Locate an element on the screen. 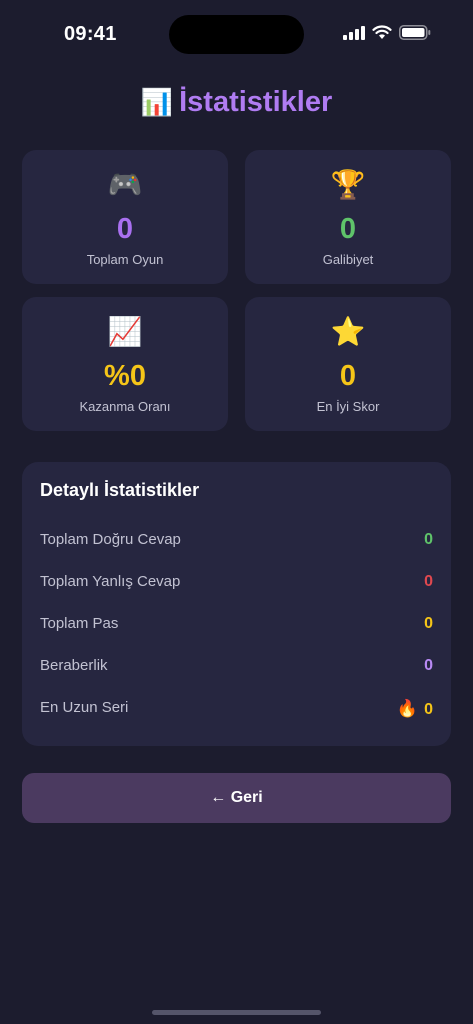 This screenshot has height=1024, width=473. back-button: ← Geri is located at coordinates (236, 798).